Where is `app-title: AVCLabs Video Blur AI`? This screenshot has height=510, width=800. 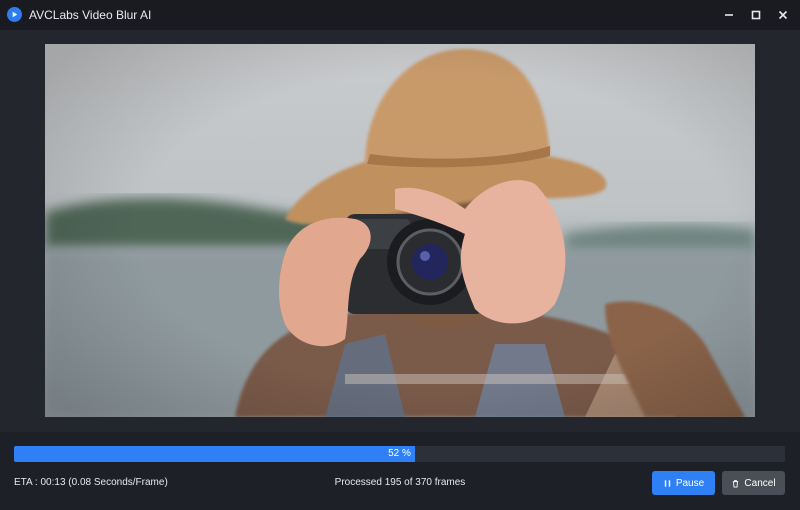
app-title: AVCLabs Video Blur AI is located at coordinates (90, 15).